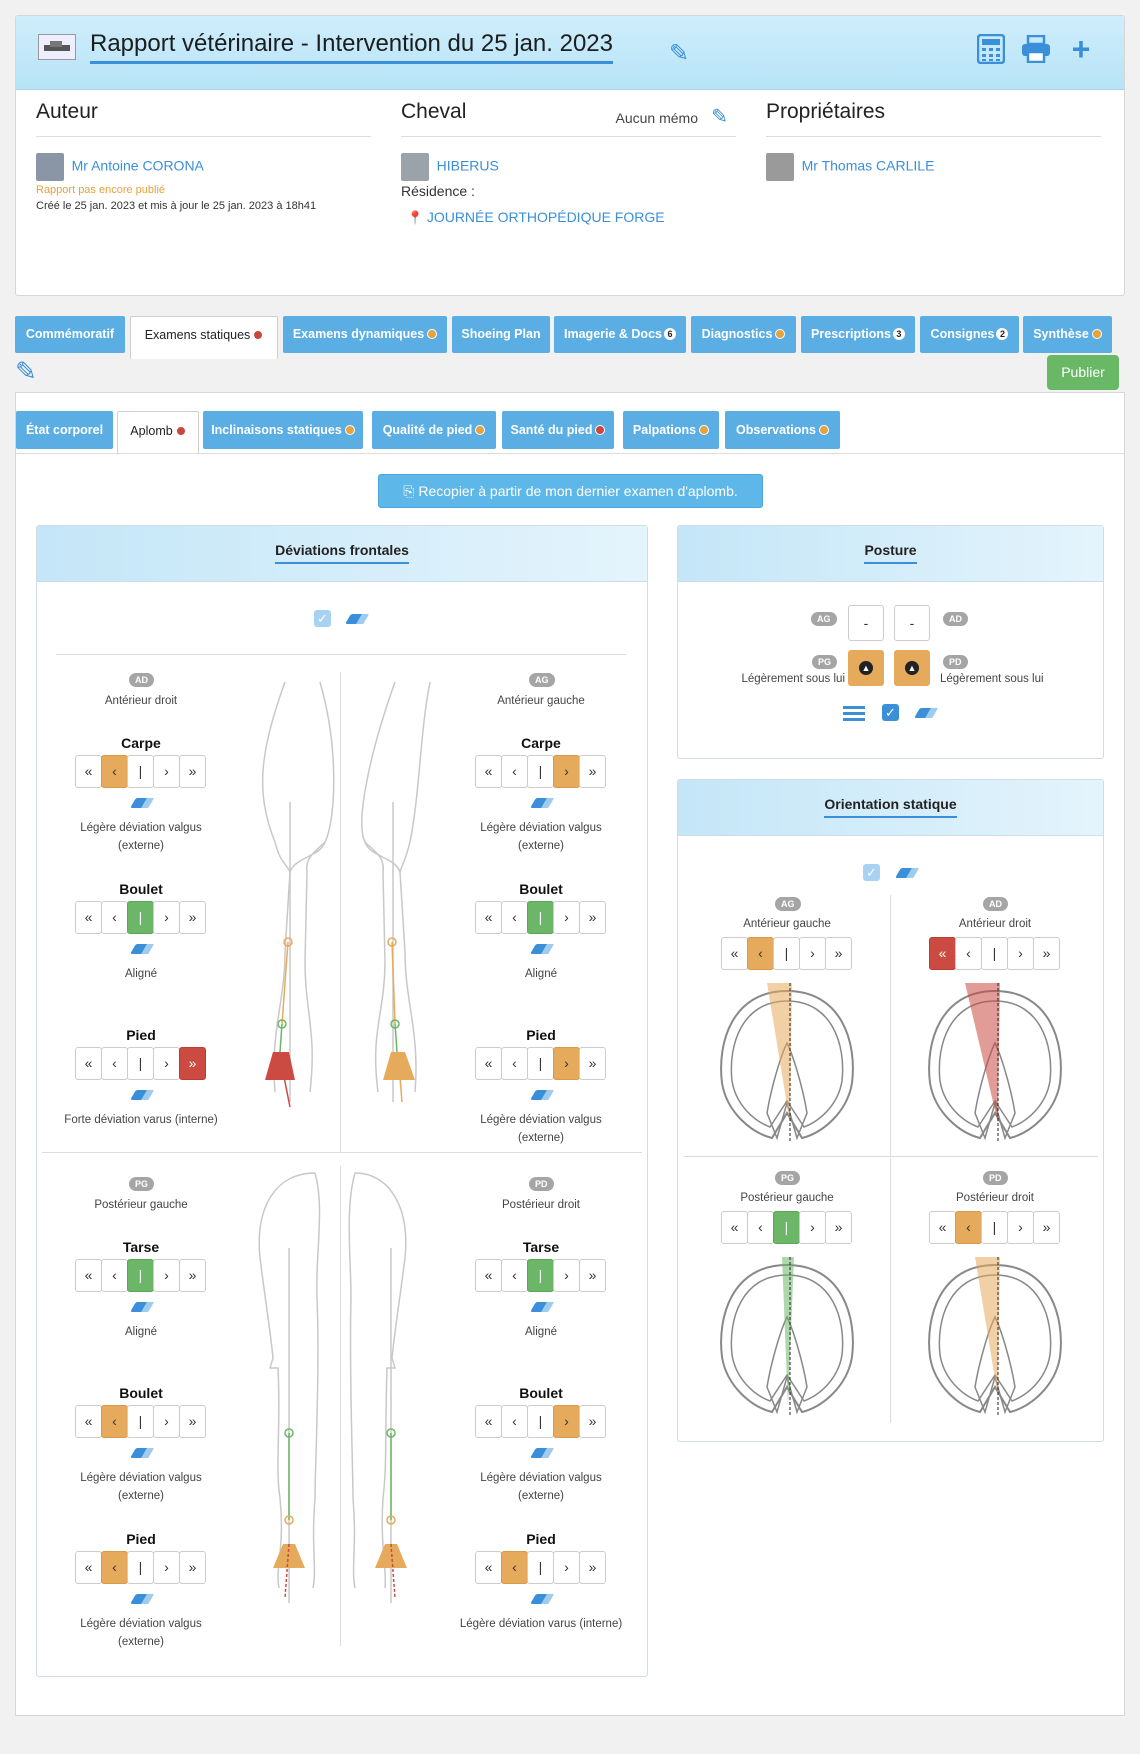  What do you see at coordinates (1067, 334) in the screenshot?
I see `tab-synthese: Synthèse` at bounding box center [1067, 334].